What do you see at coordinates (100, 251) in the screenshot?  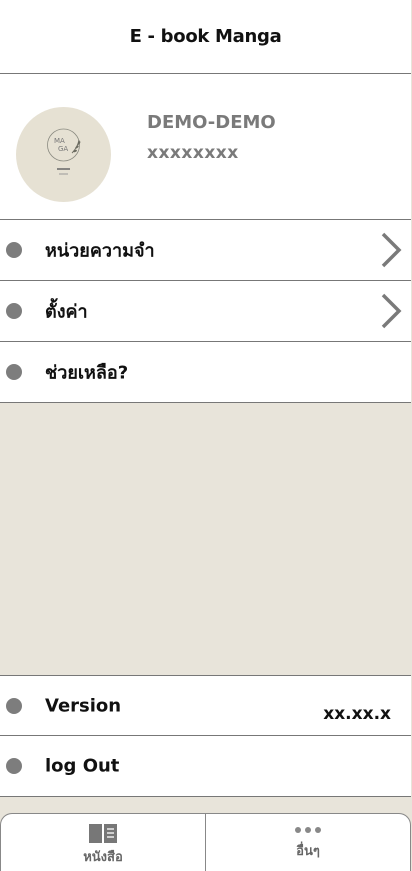 I see `menu-item-label: หน่วยความจำ` at bounding box center [100, 251].